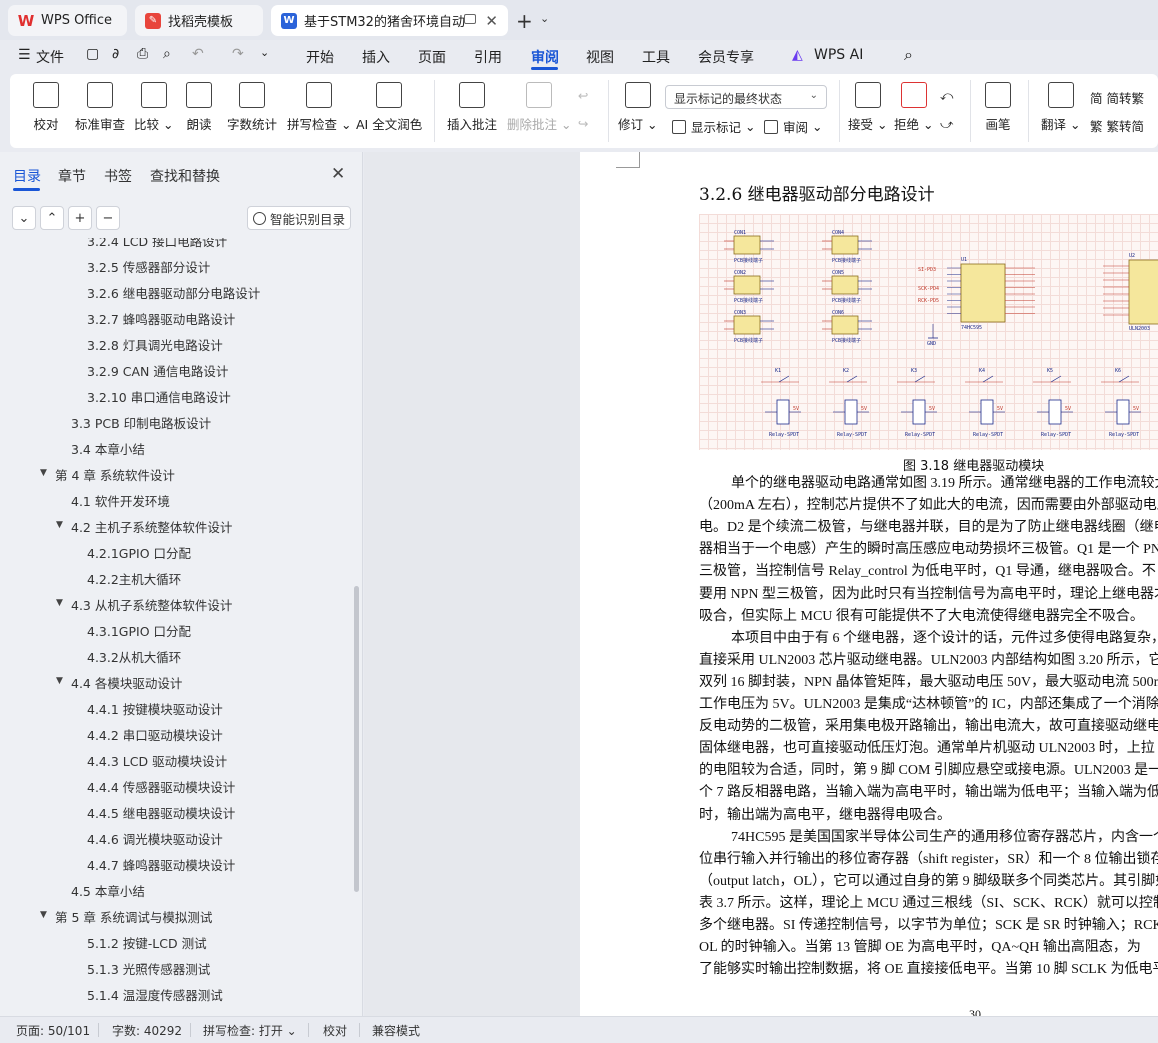  What do you see at coordinates (139, 630) in the screenshot?
I see `toc-item: 4.3.1GPIO 口分配` at bounding box center [139, 630].